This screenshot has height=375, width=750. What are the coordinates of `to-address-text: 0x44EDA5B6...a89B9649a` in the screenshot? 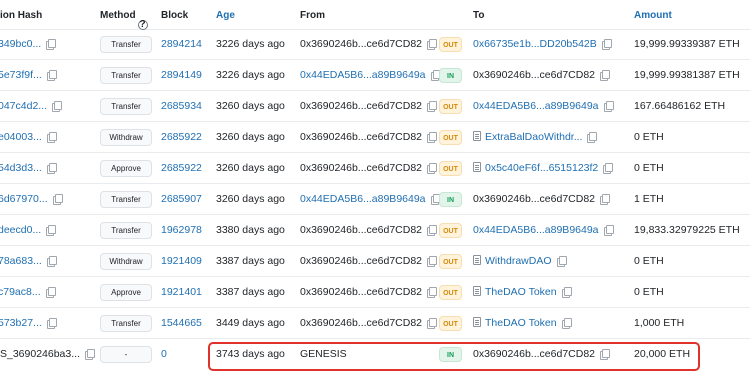 It's located at (536, 230).